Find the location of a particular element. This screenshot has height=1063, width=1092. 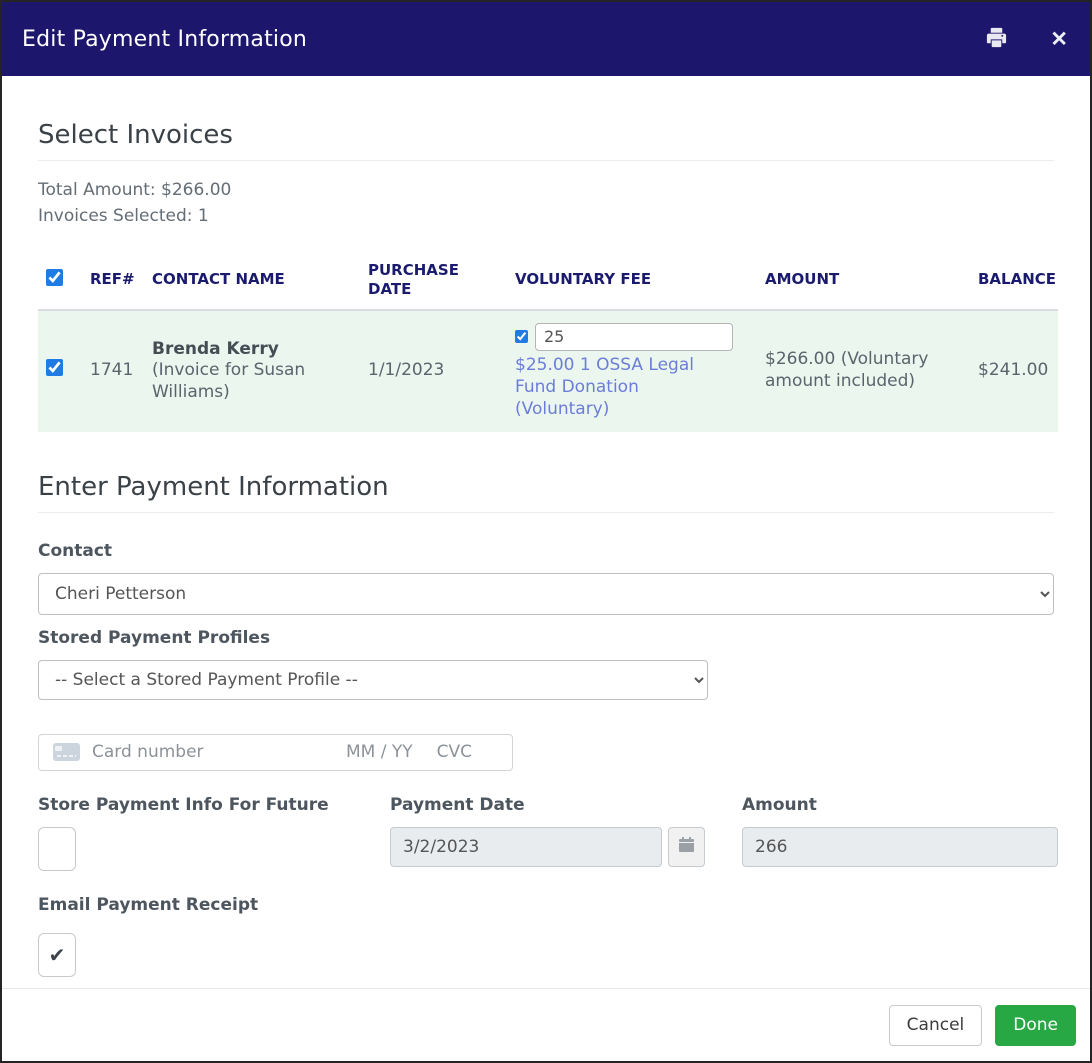

email-receipt-checkmark-icon: ✔ is located at coordinates (57, 954).